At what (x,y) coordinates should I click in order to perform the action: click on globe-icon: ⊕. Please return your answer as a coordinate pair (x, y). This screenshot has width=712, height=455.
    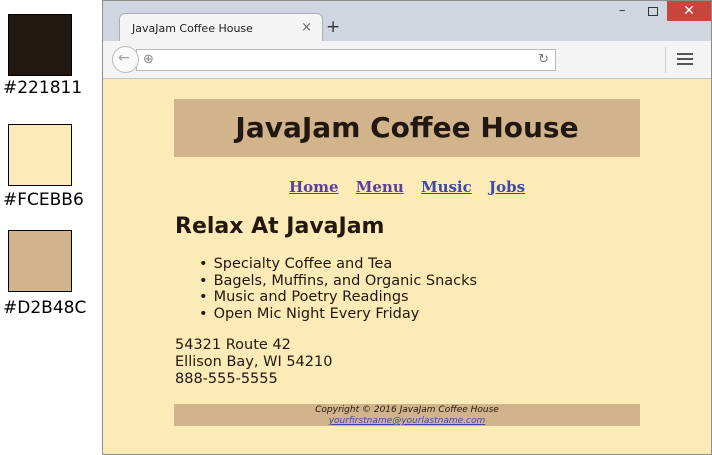
    Looking at the image, I should click on (148, 59).